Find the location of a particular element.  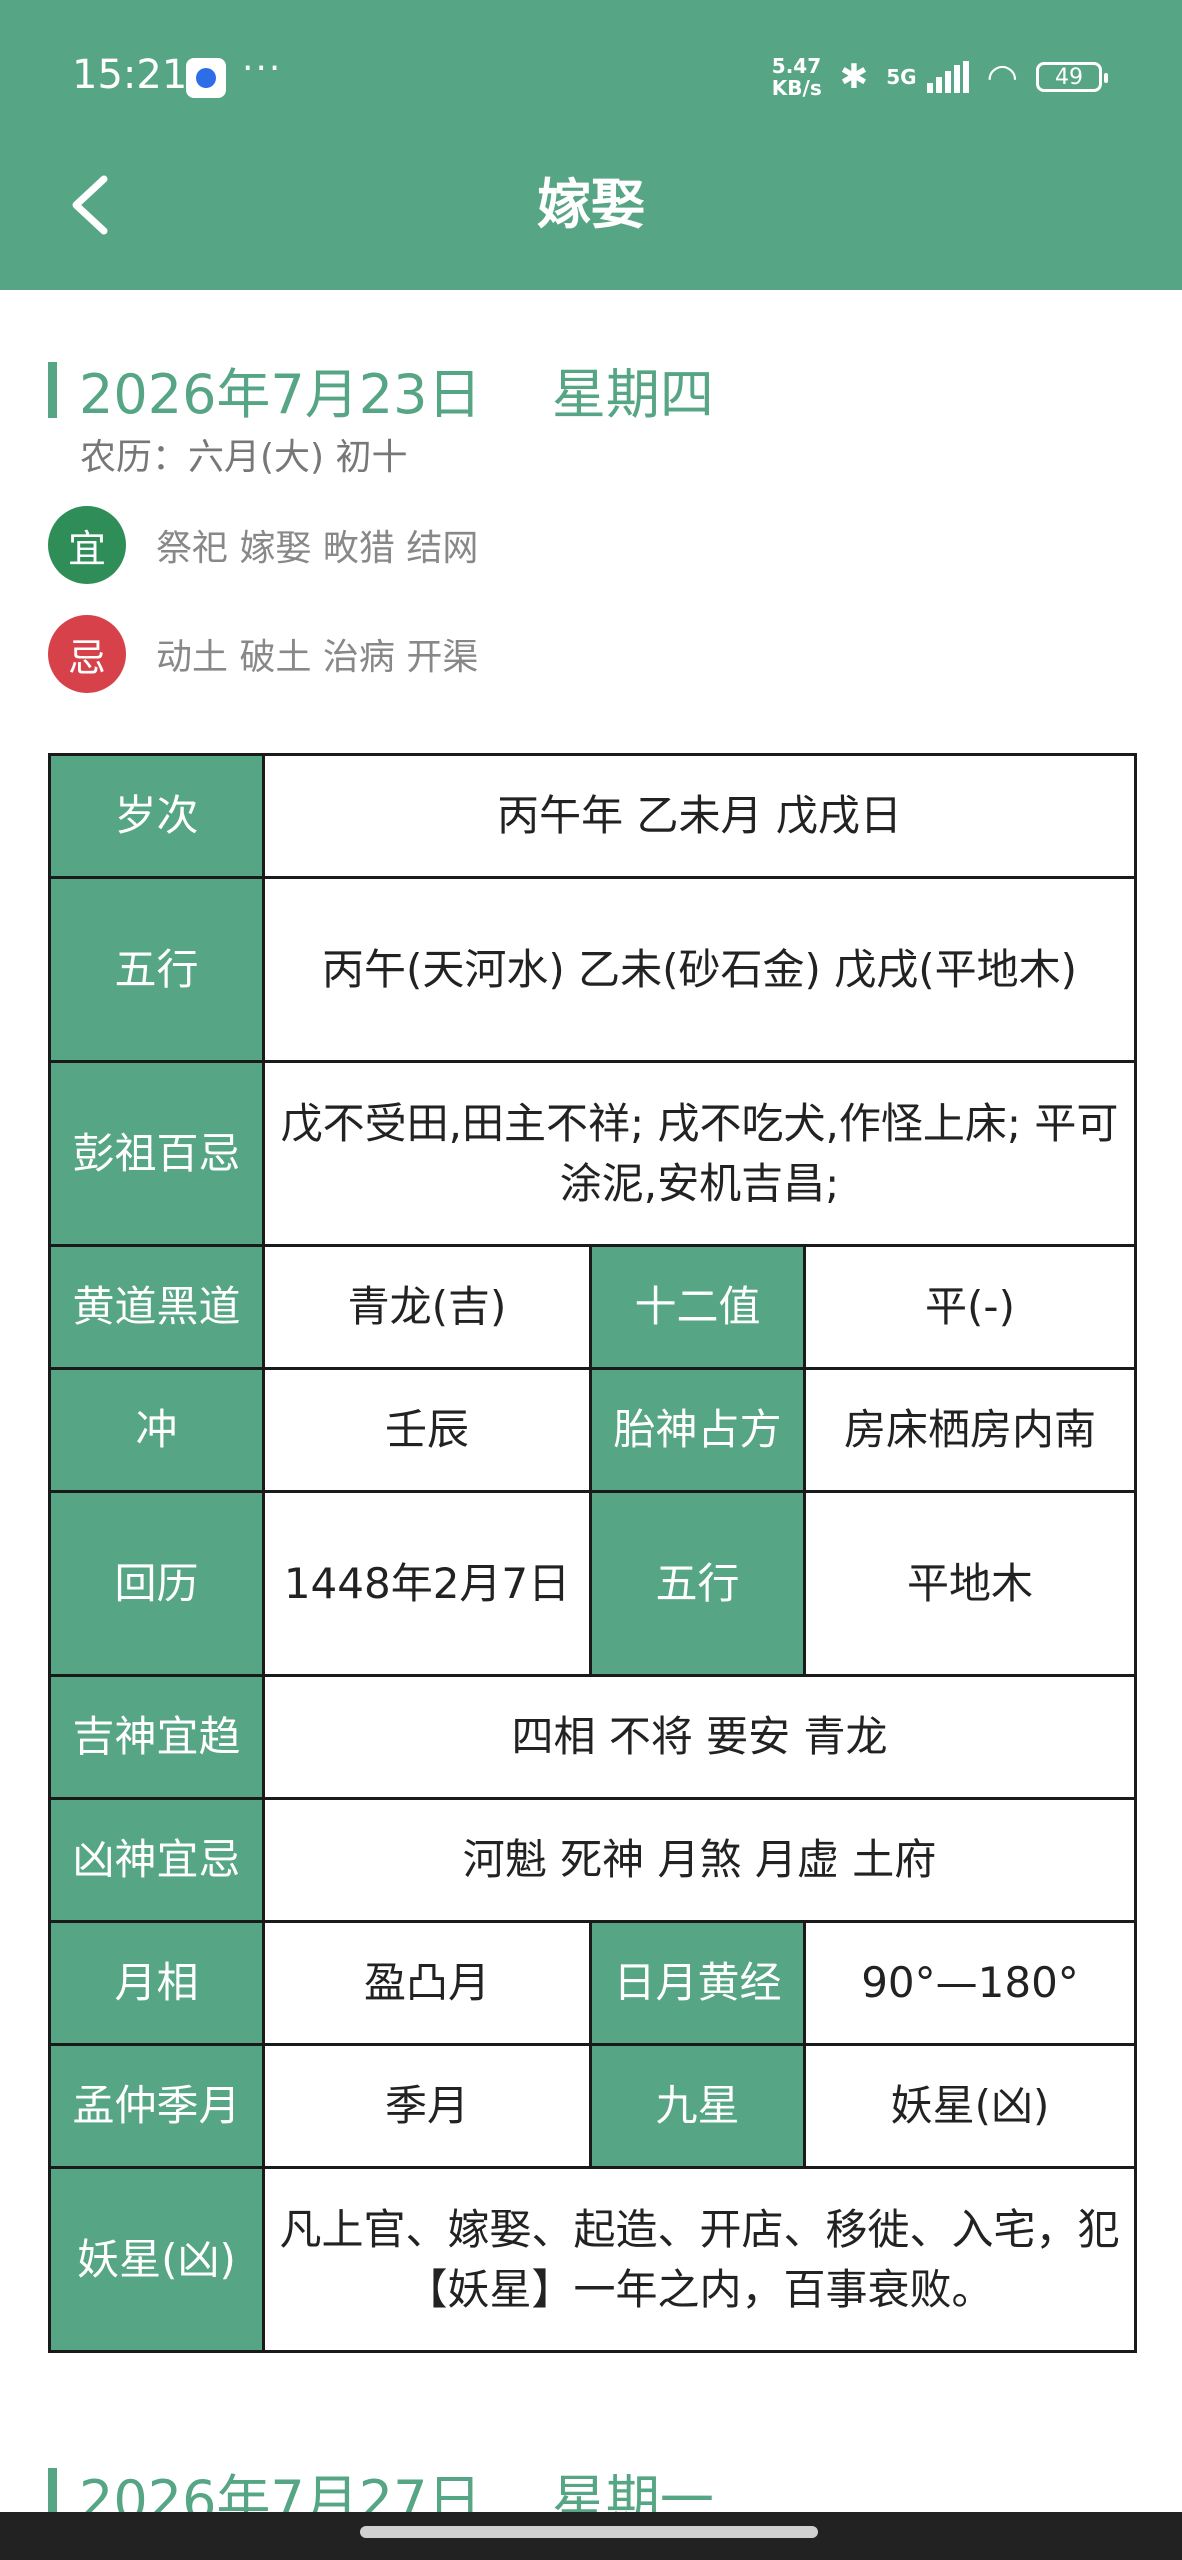

chong-label: 冲 is located at coordinates (156, 1430).